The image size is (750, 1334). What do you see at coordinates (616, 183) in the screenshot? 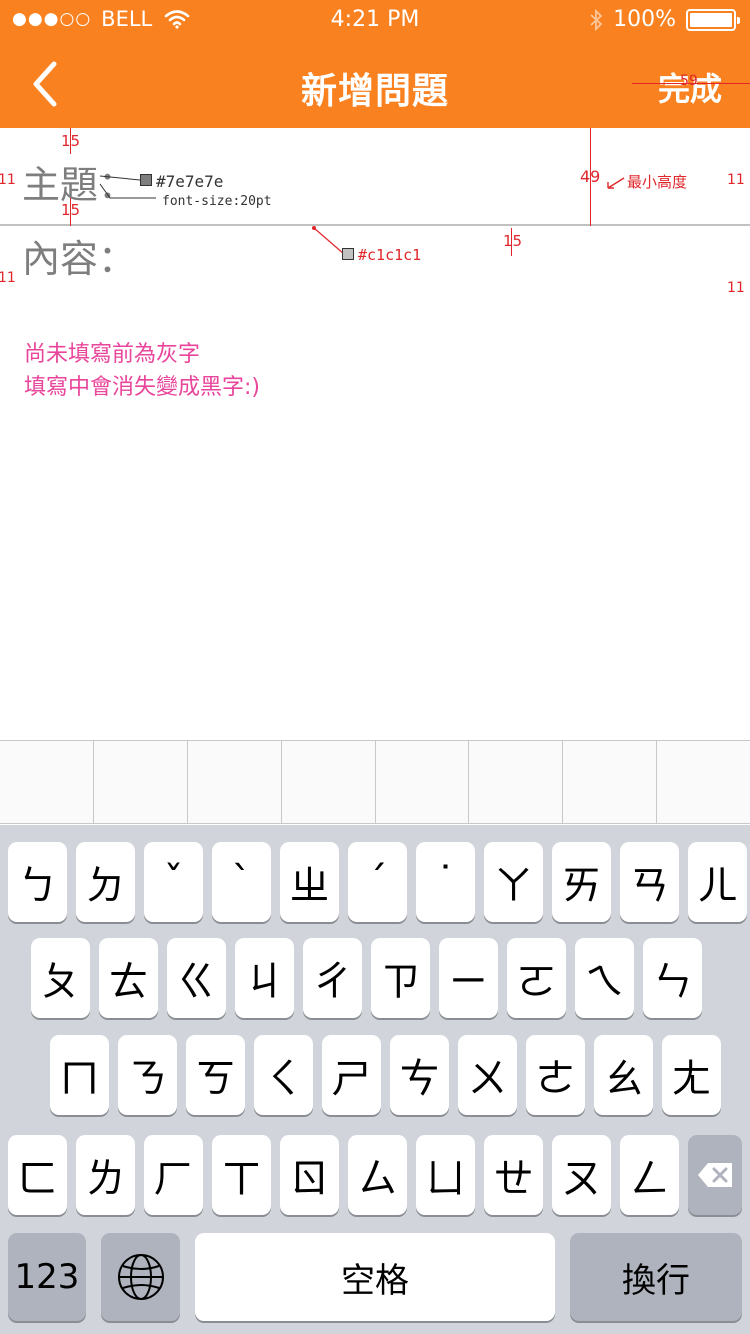
I see `arrow-icon` at bounding box center [616, 183].